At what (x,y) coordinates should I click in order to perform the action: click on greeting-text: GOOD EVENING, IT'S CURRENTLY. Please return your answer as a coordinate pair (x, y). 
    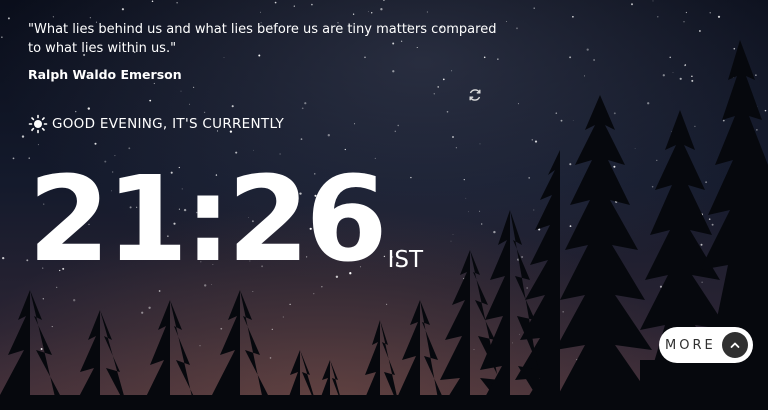
    Looking at the image, I should click on (168, 124).